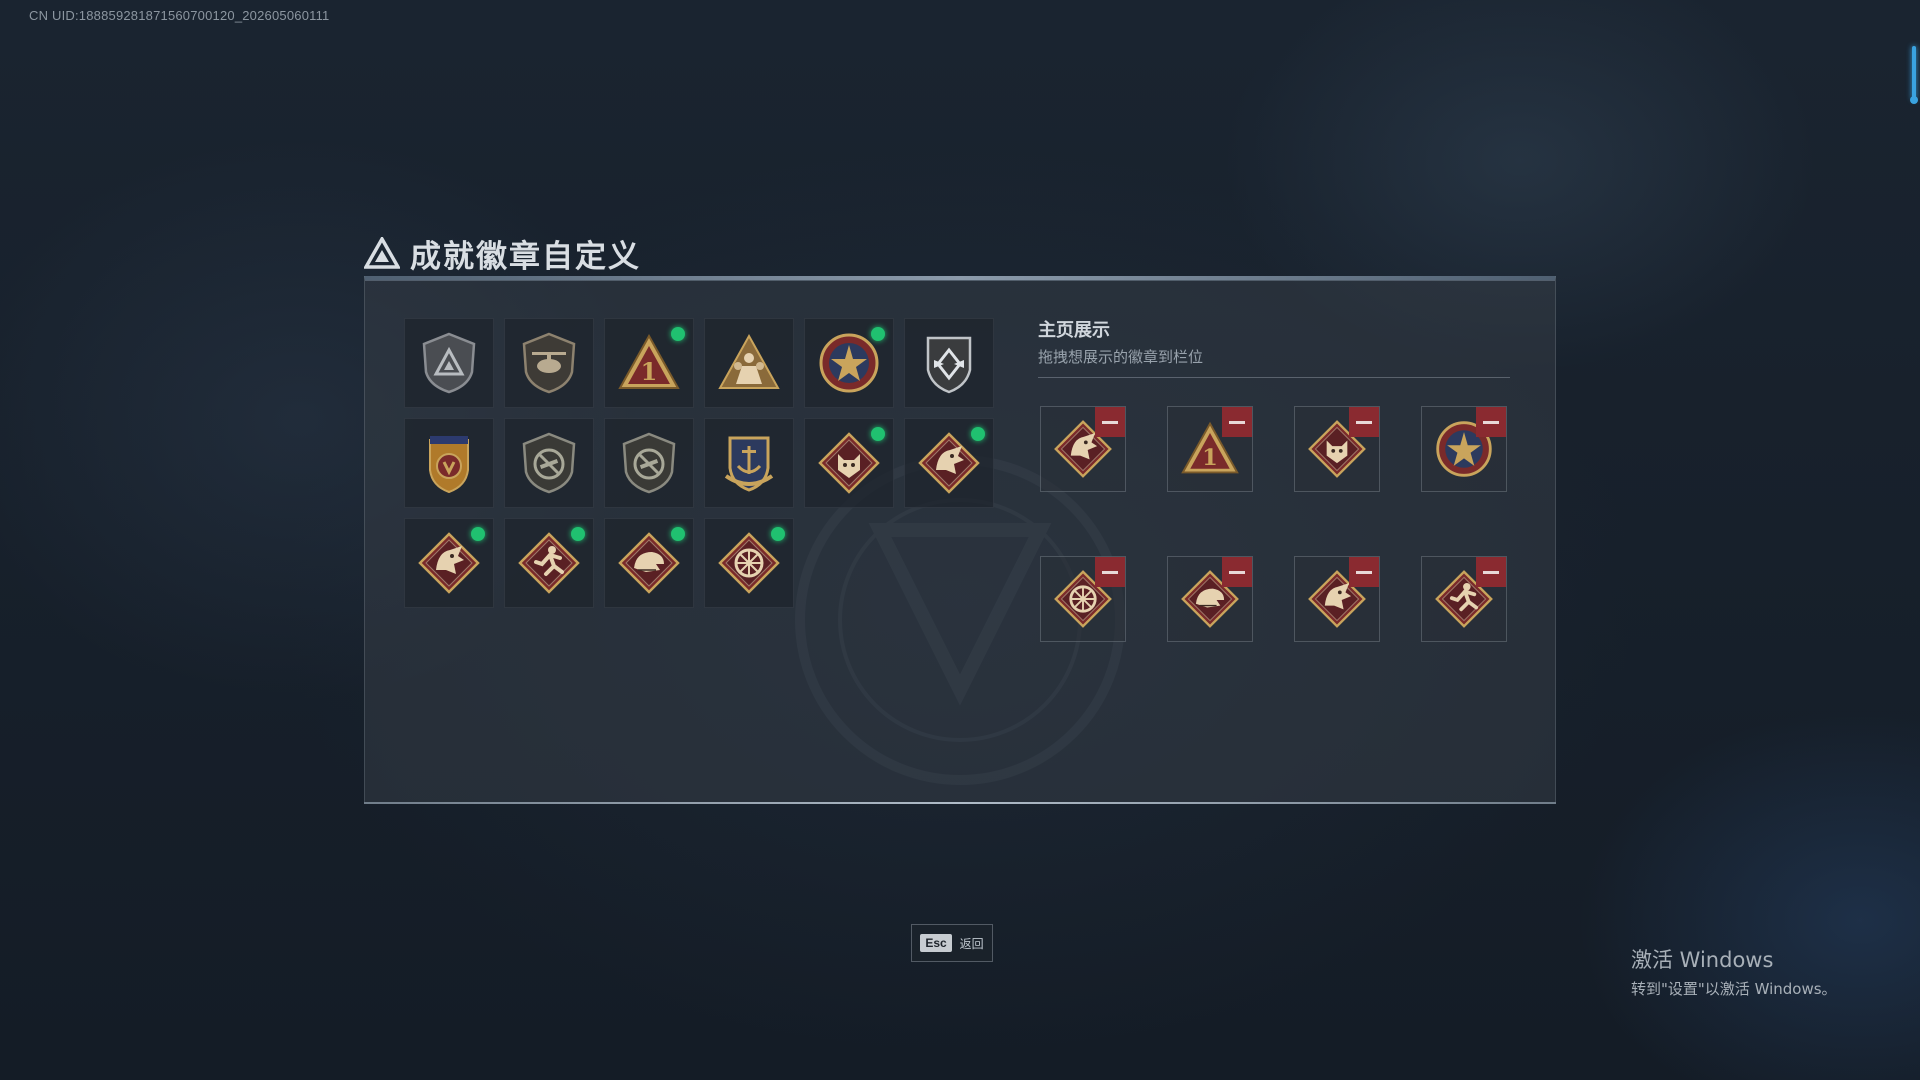 The width and height of the screenshot is (1920, 1080). What do you see at coordinates (525, 256) in the screenshot?
I see `page-title: 成就徽章自定义` at bounding box center [525, 256].